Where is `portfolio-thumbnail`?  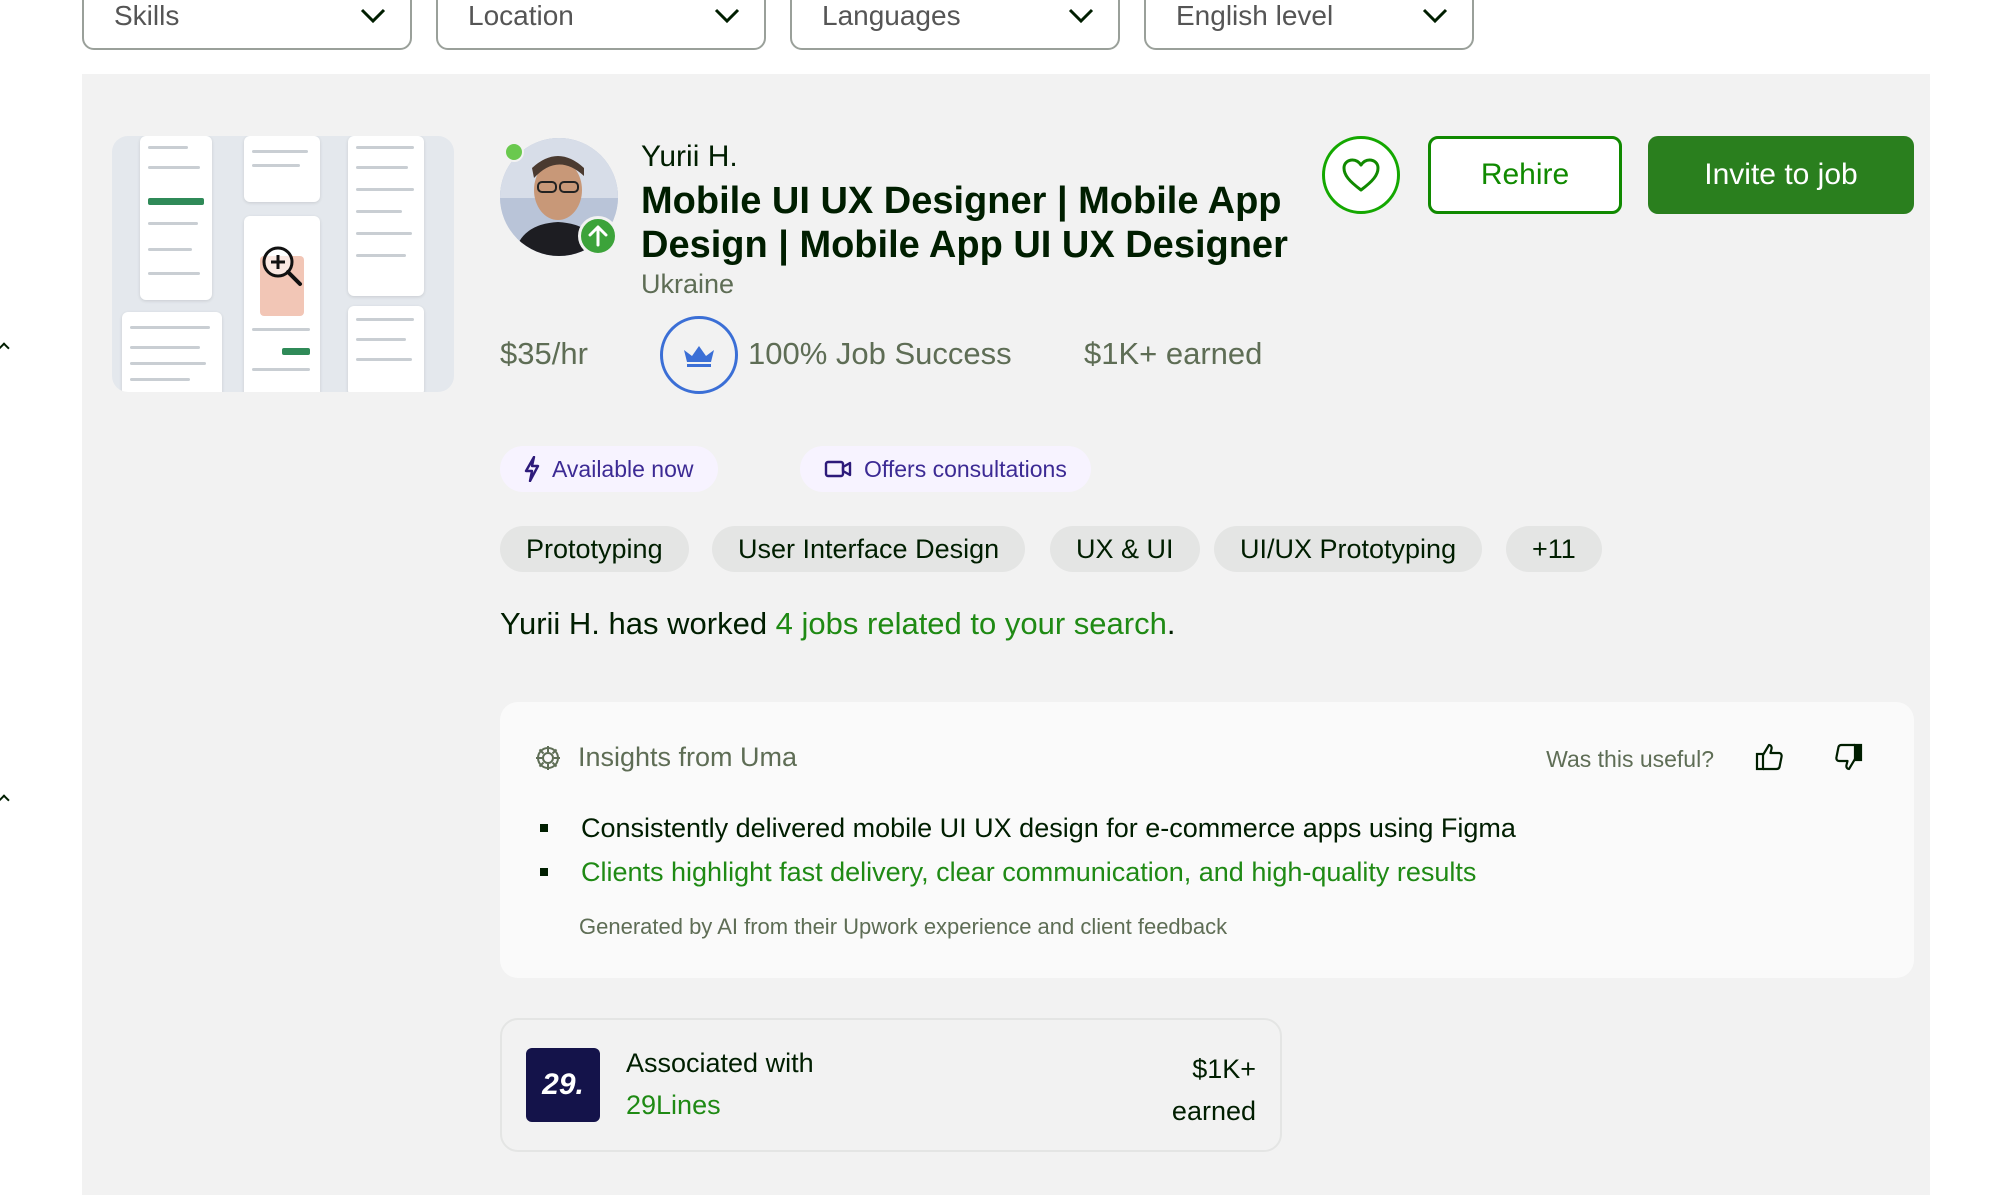
portfolio-thumbnail is located at coordinates (283, 264).